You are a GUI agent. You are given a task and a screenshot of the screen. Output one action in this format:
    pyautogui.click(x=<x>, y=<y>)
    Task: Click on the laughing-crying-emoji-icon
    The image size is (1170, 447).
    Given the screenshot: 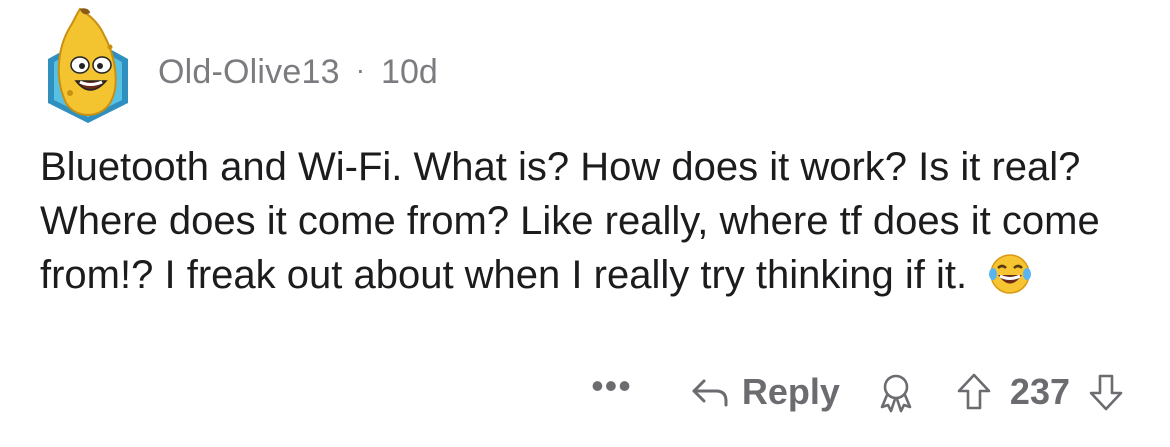 What is the action you would take?
    pyautogui.click(x=1010, y=274)
    